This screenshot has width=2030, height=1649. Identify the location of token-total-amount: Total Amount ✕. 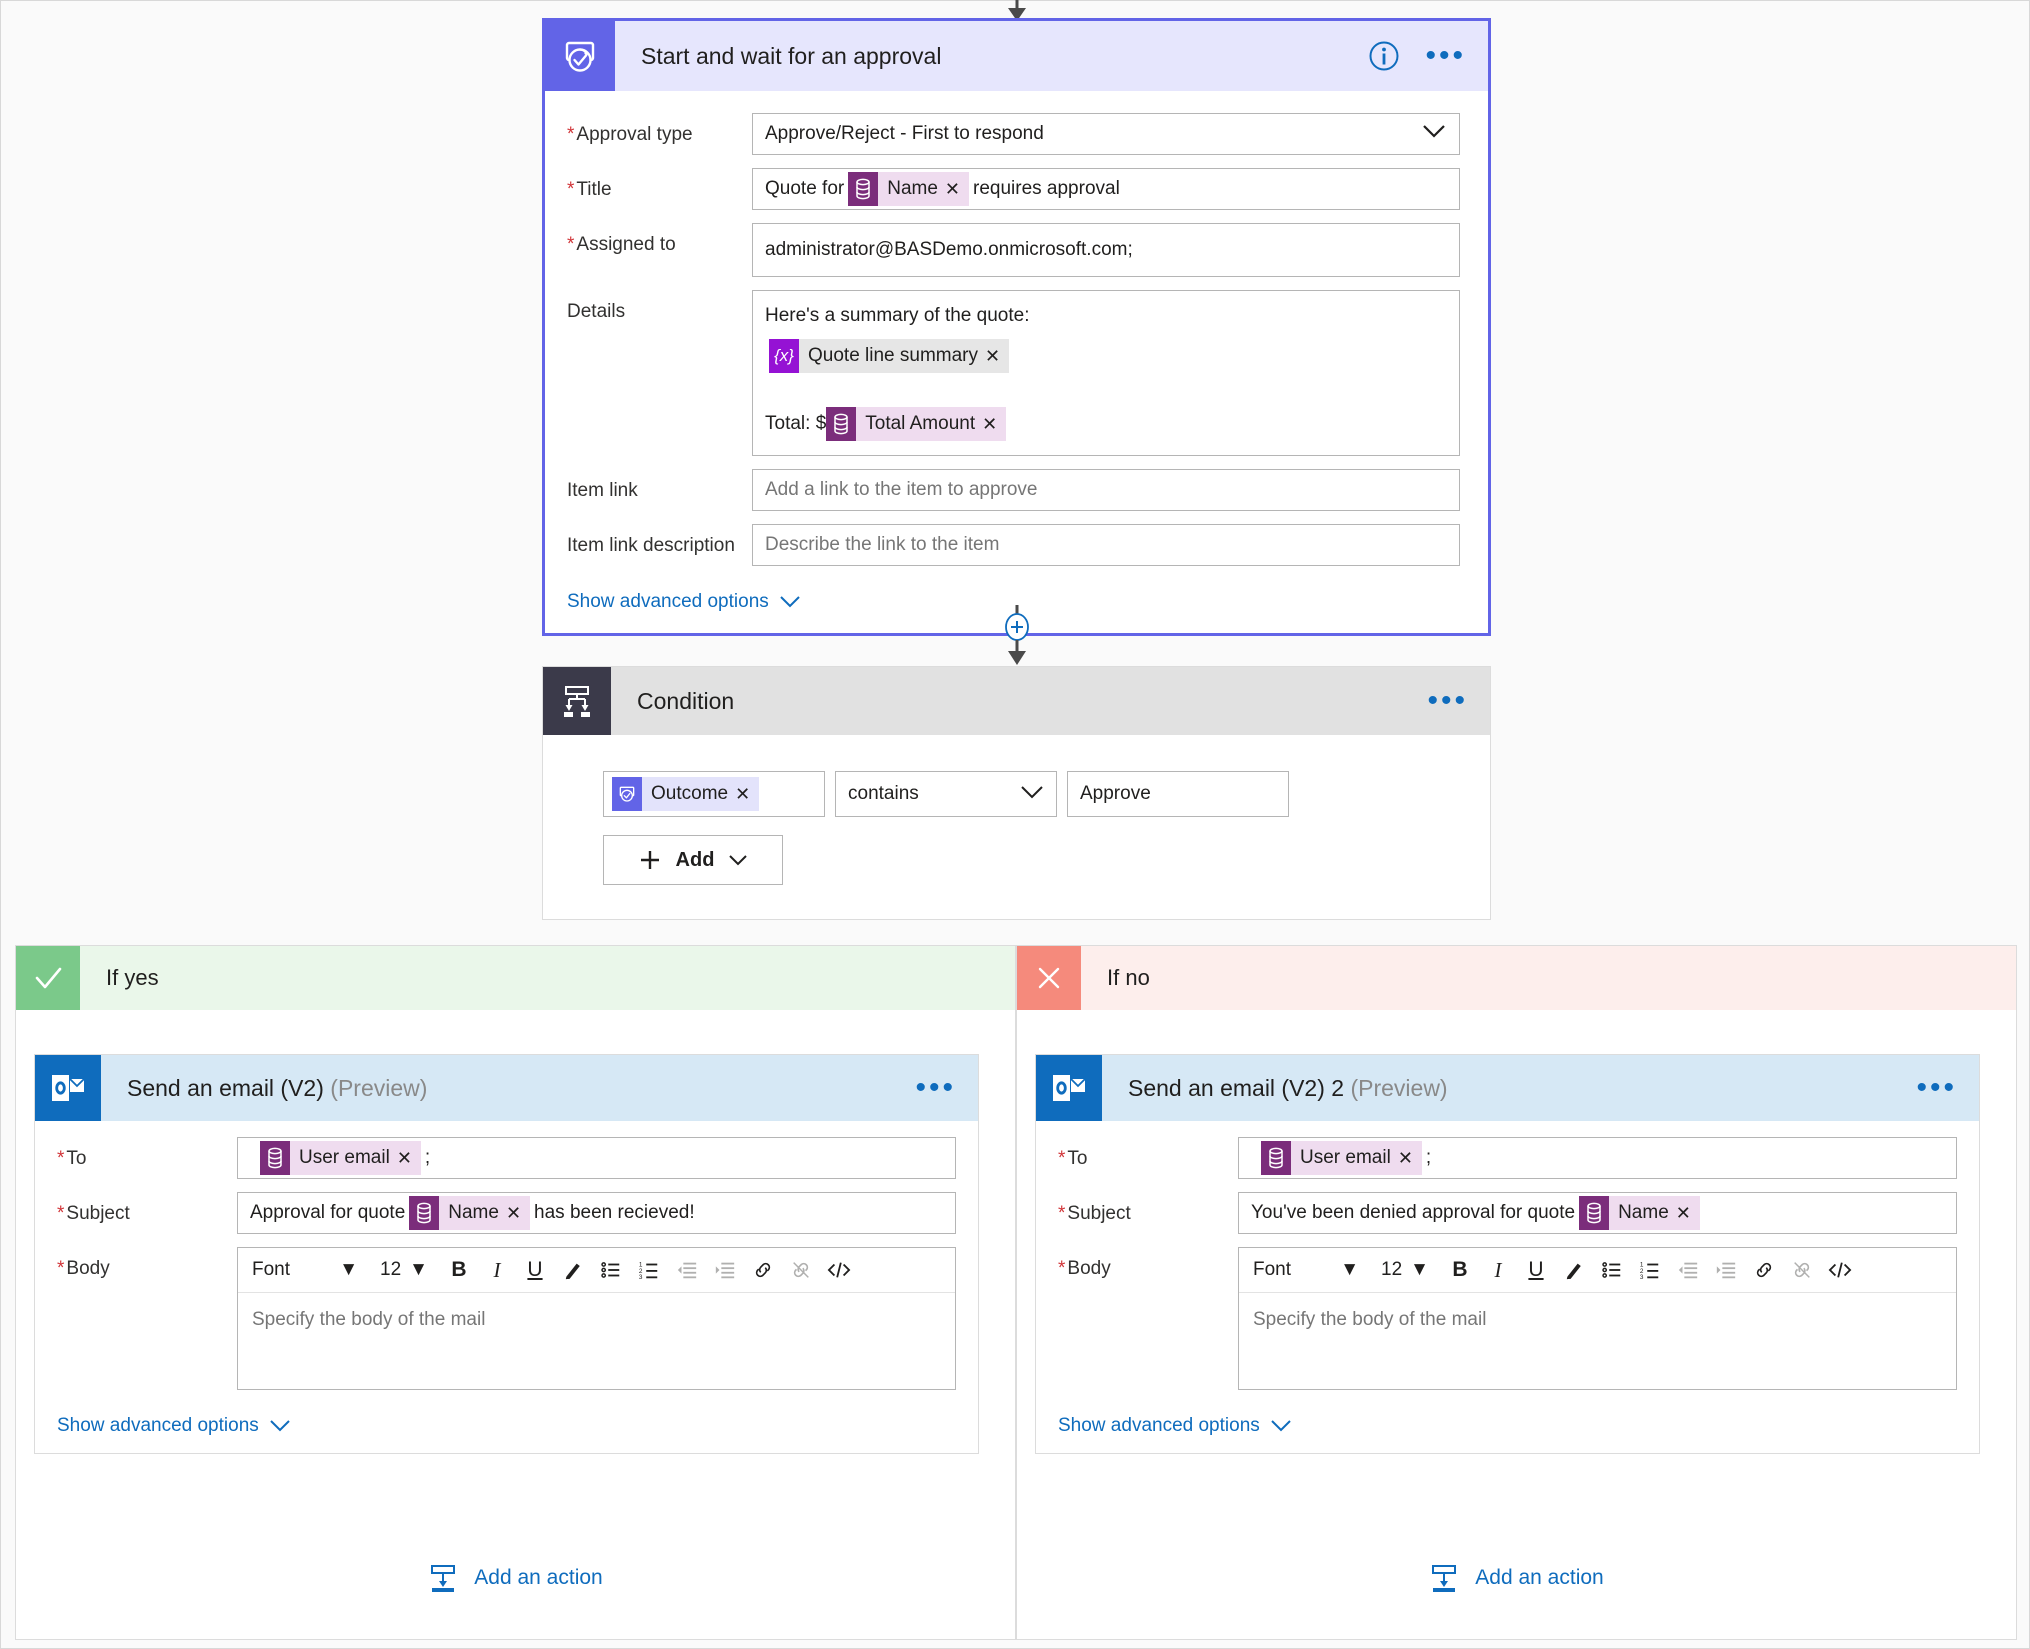
(916, 424).